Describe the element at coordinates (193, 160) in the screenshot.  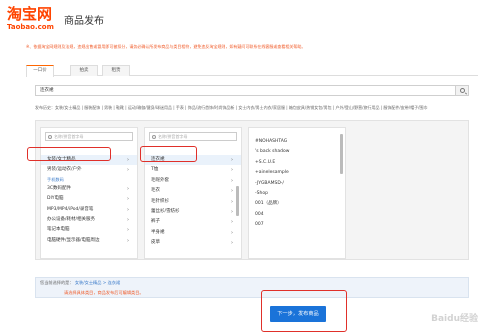
I see `list-item-dress: 连衣裙 ›` at that location.